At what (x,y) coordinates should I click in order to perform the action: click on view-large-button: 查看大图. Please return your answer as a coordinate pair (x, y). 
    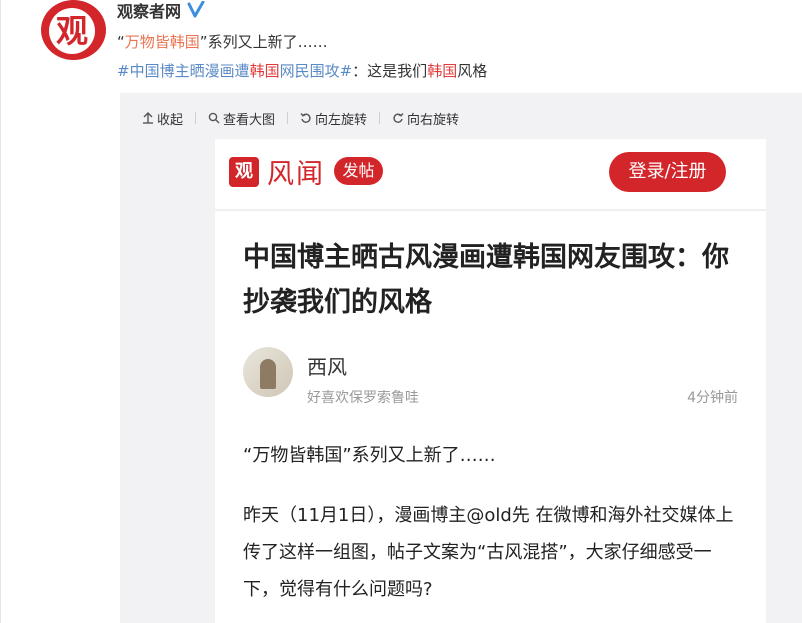
    Looking at the image, I should click on (241, 118).